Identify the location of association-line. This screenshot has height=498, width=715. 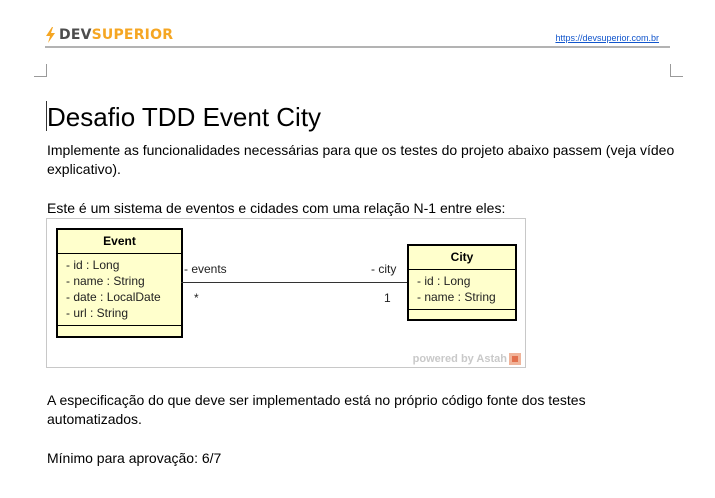
(294, 282).